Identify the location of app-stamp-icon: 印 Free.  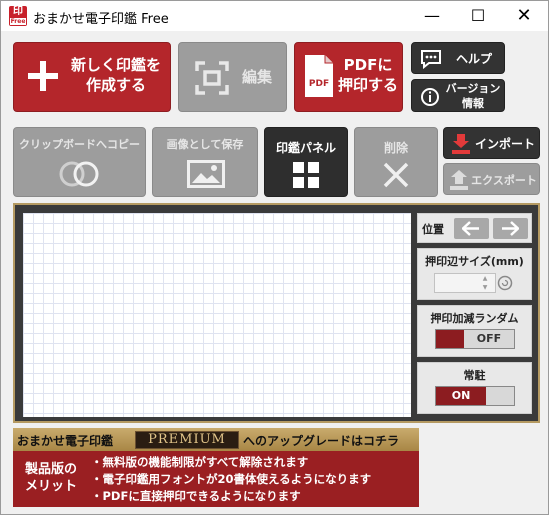
(18, 16).